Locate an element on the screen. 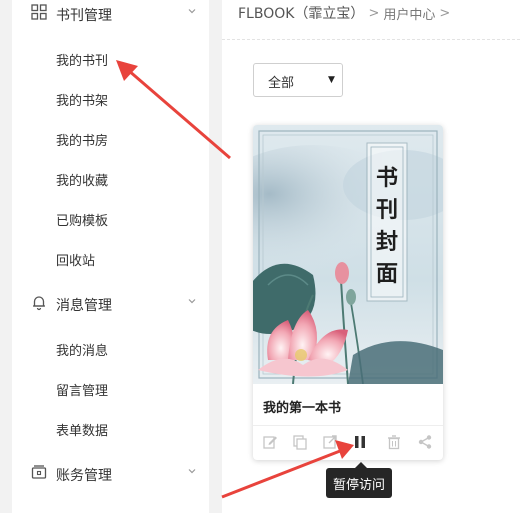  trash-icon is located at coordinates (394, 442).